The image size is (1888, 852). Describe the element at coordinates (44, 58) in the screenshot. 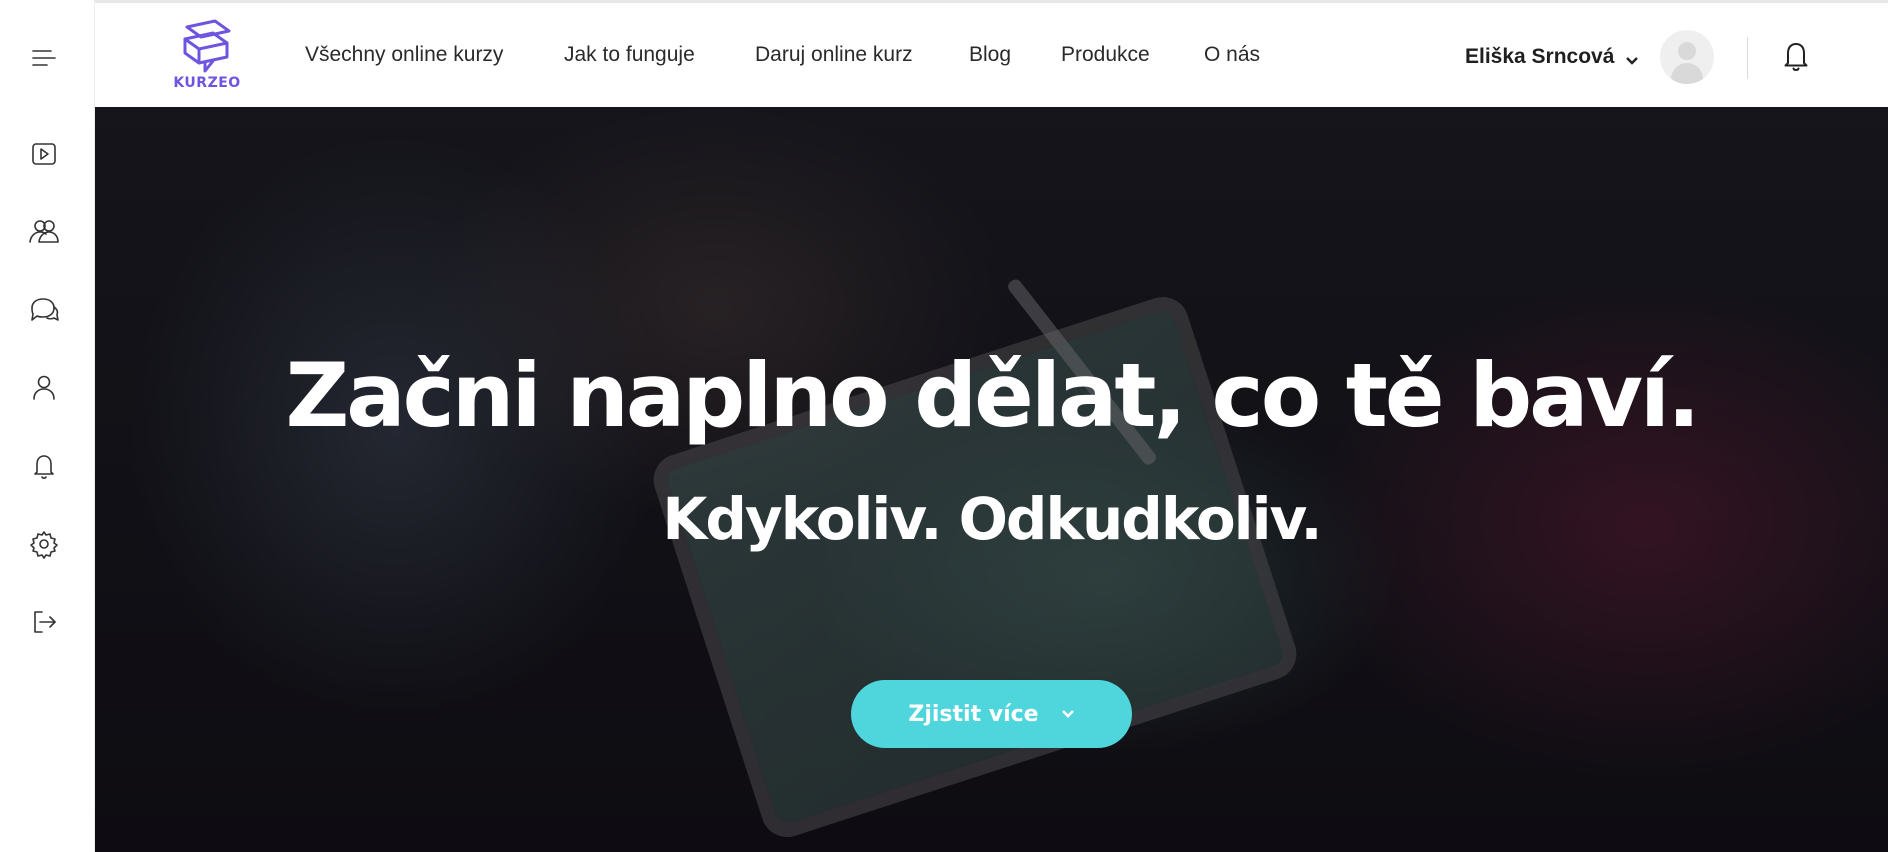

I see `menu-icon` at that location.